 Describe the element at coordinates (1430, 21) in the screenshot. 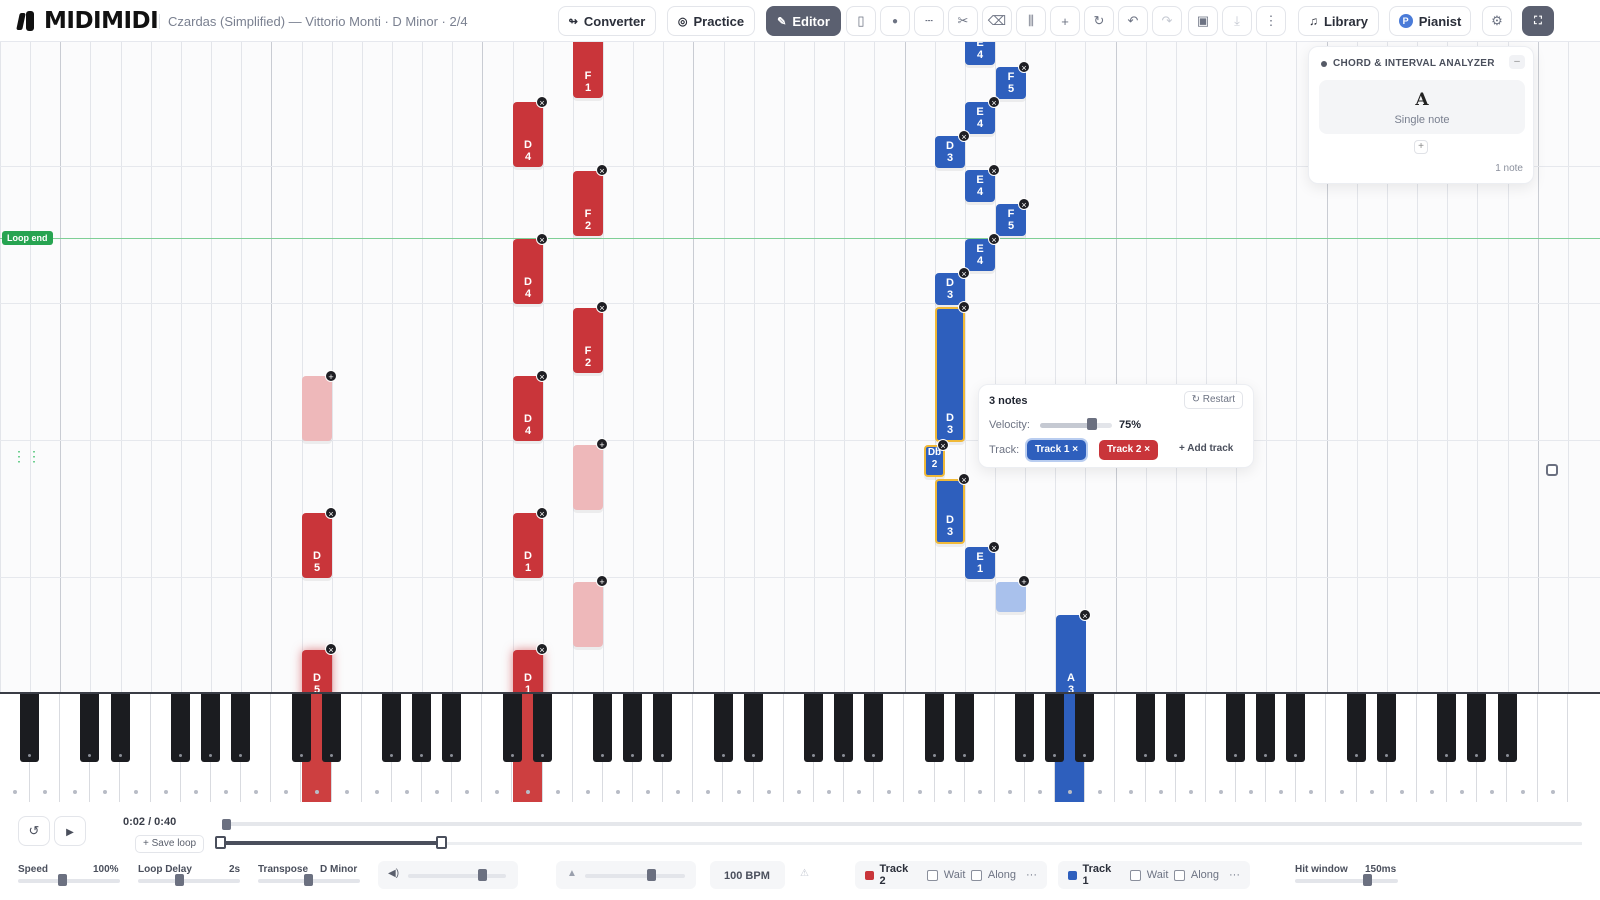

I see `pianist-button: P Pianist` at that location.